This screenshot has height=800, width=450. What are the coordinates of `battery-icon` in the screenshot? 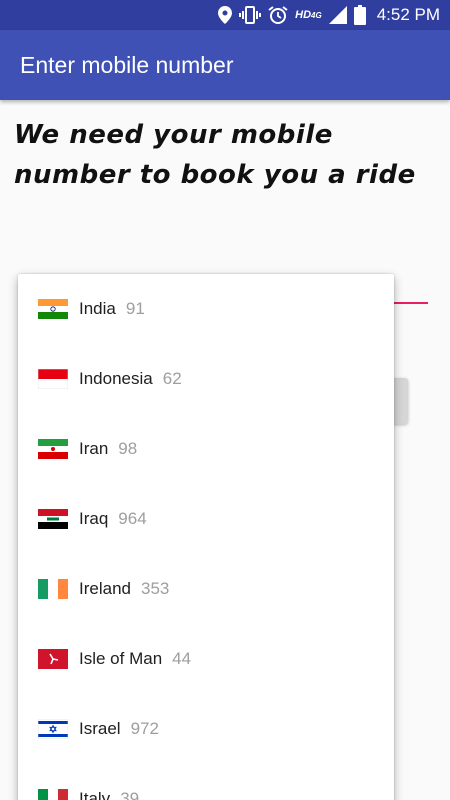 It's located at (359, 15).